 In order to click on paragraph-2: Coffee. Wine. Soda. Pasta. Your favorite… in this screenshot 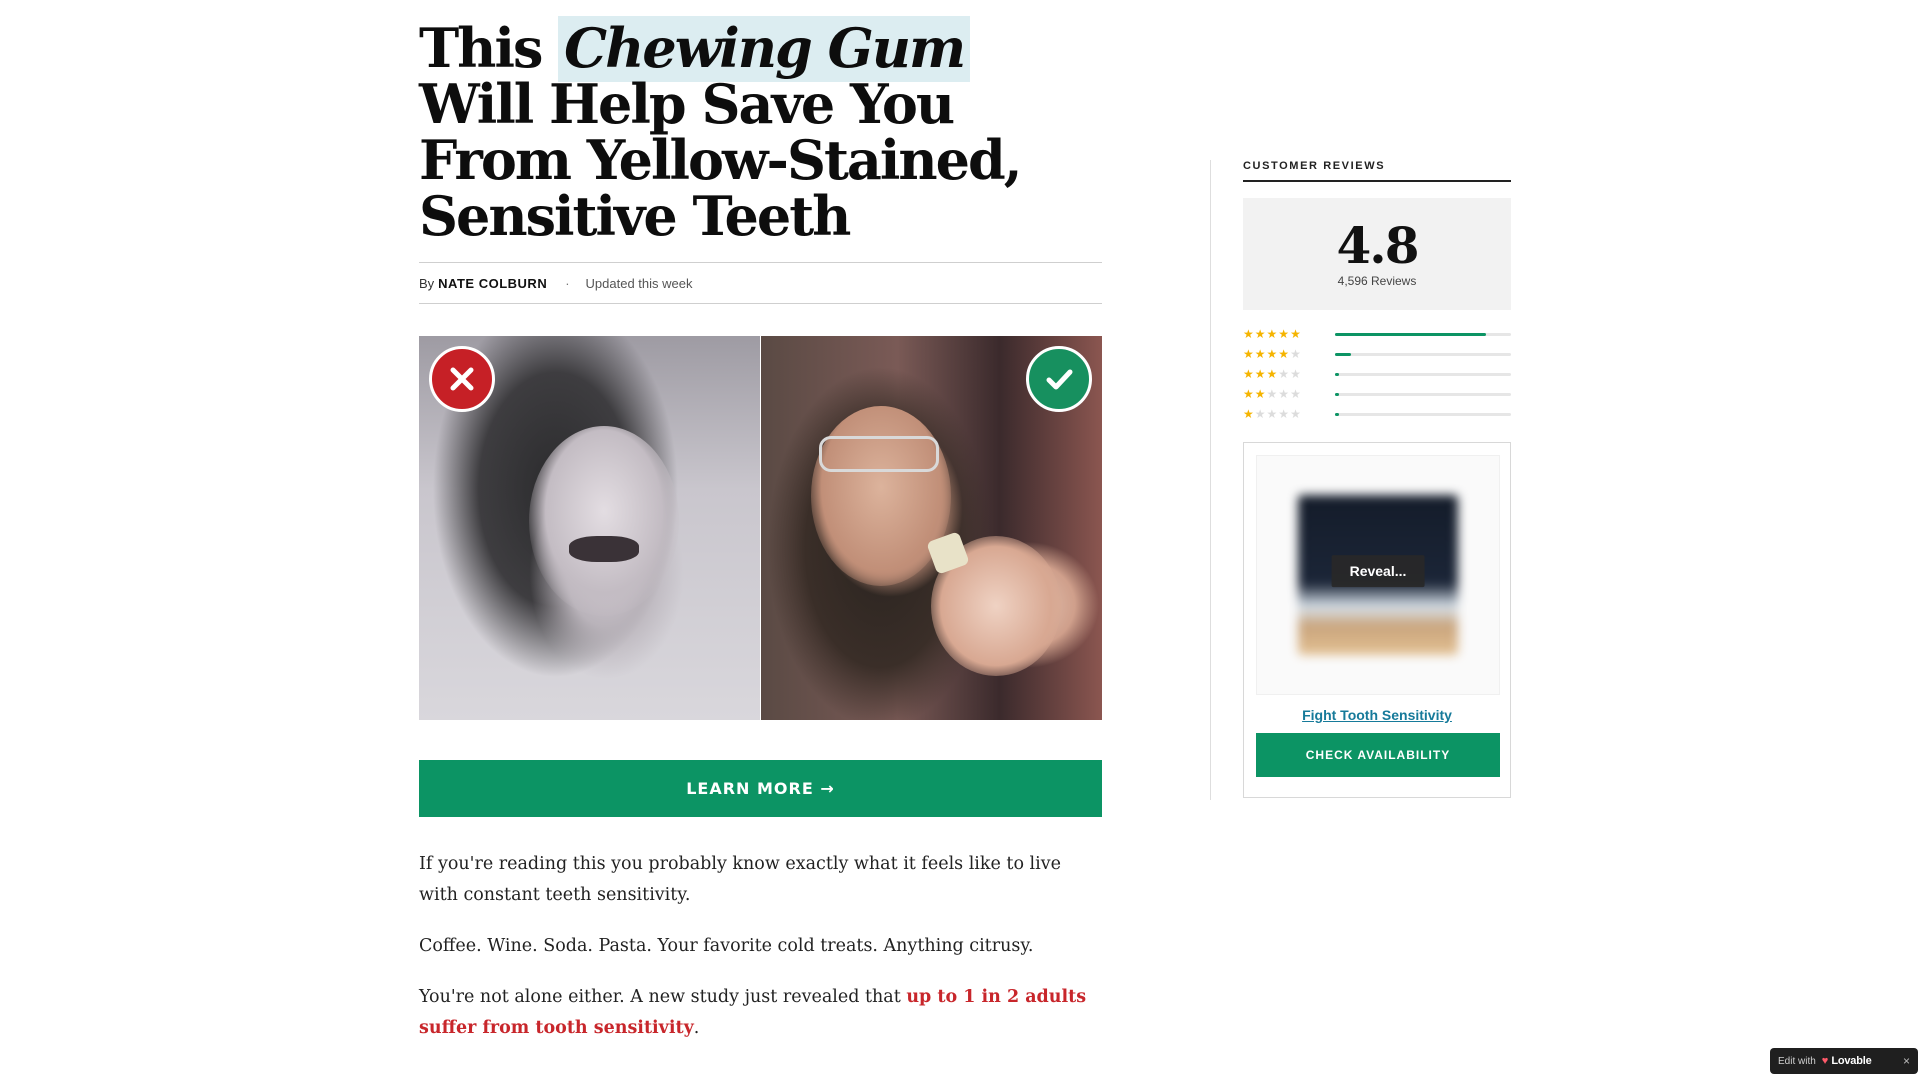, I will do `click(726, 946)`.